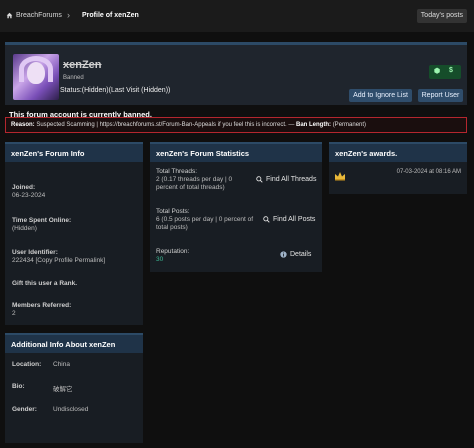 This screenshot has width=474, height=448. What do you see at coordinates (177, 171) in the screenshot?
I see `total-threads-label: Total Threads:` at bounding box center [177, 171].